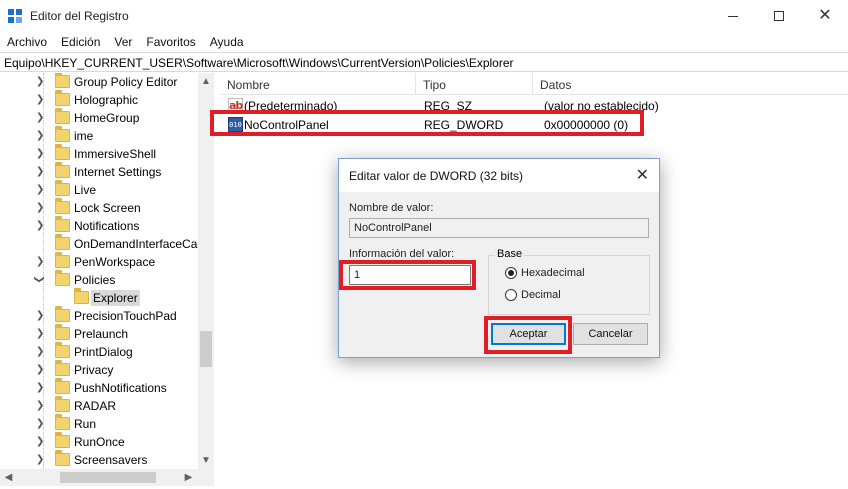 Image resolution: width=848 pixels, height=489 pixels. What do you see at coordinates (436, 176) in the screenshot?
I see `dialog-title: Editar valor de DWORD (32 bits)` at bounding box center [436, 176].